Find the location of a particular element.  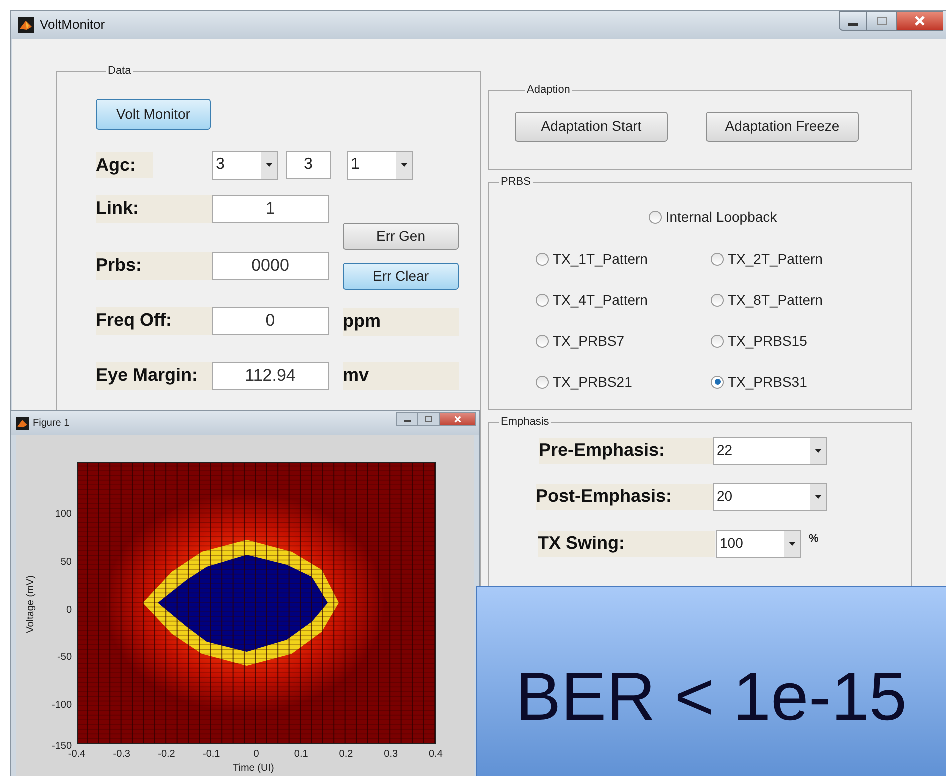

window-title: Figure 1 is located at coordinates (51, 423).